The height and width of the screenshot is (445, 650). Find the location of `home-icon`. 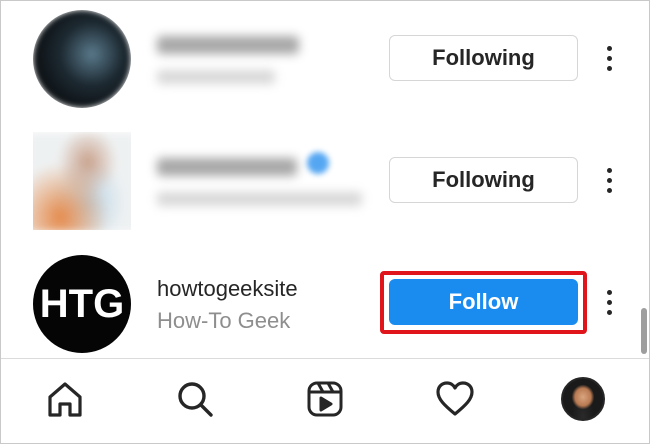

home-icon is located at coordinates (65, 399).